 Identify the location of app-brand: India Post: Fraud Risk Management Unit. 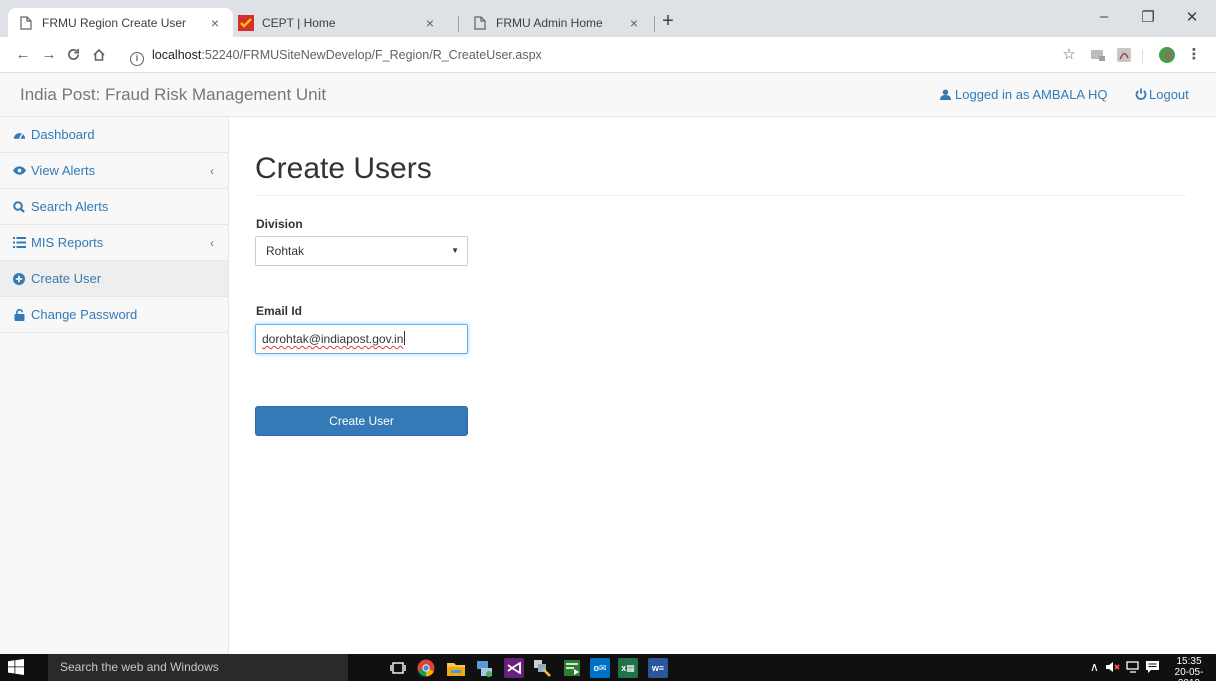
(173, 95).